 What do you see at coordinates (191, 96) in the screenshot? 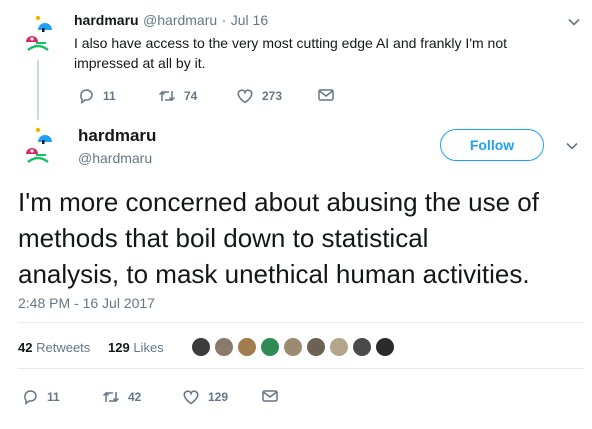
I see `retweet-count: 74` at bounding box center [191, 96].